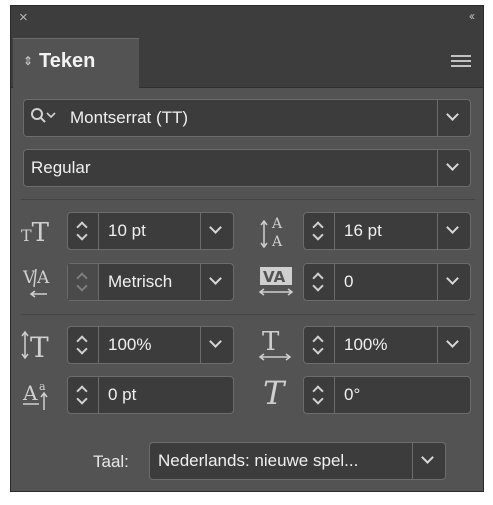 The width and height of the screenshot is (493, 505). Describe the element at coordinates (247, 168) in the screenshot. I see `font-style-dropdown: Regular` at that location.